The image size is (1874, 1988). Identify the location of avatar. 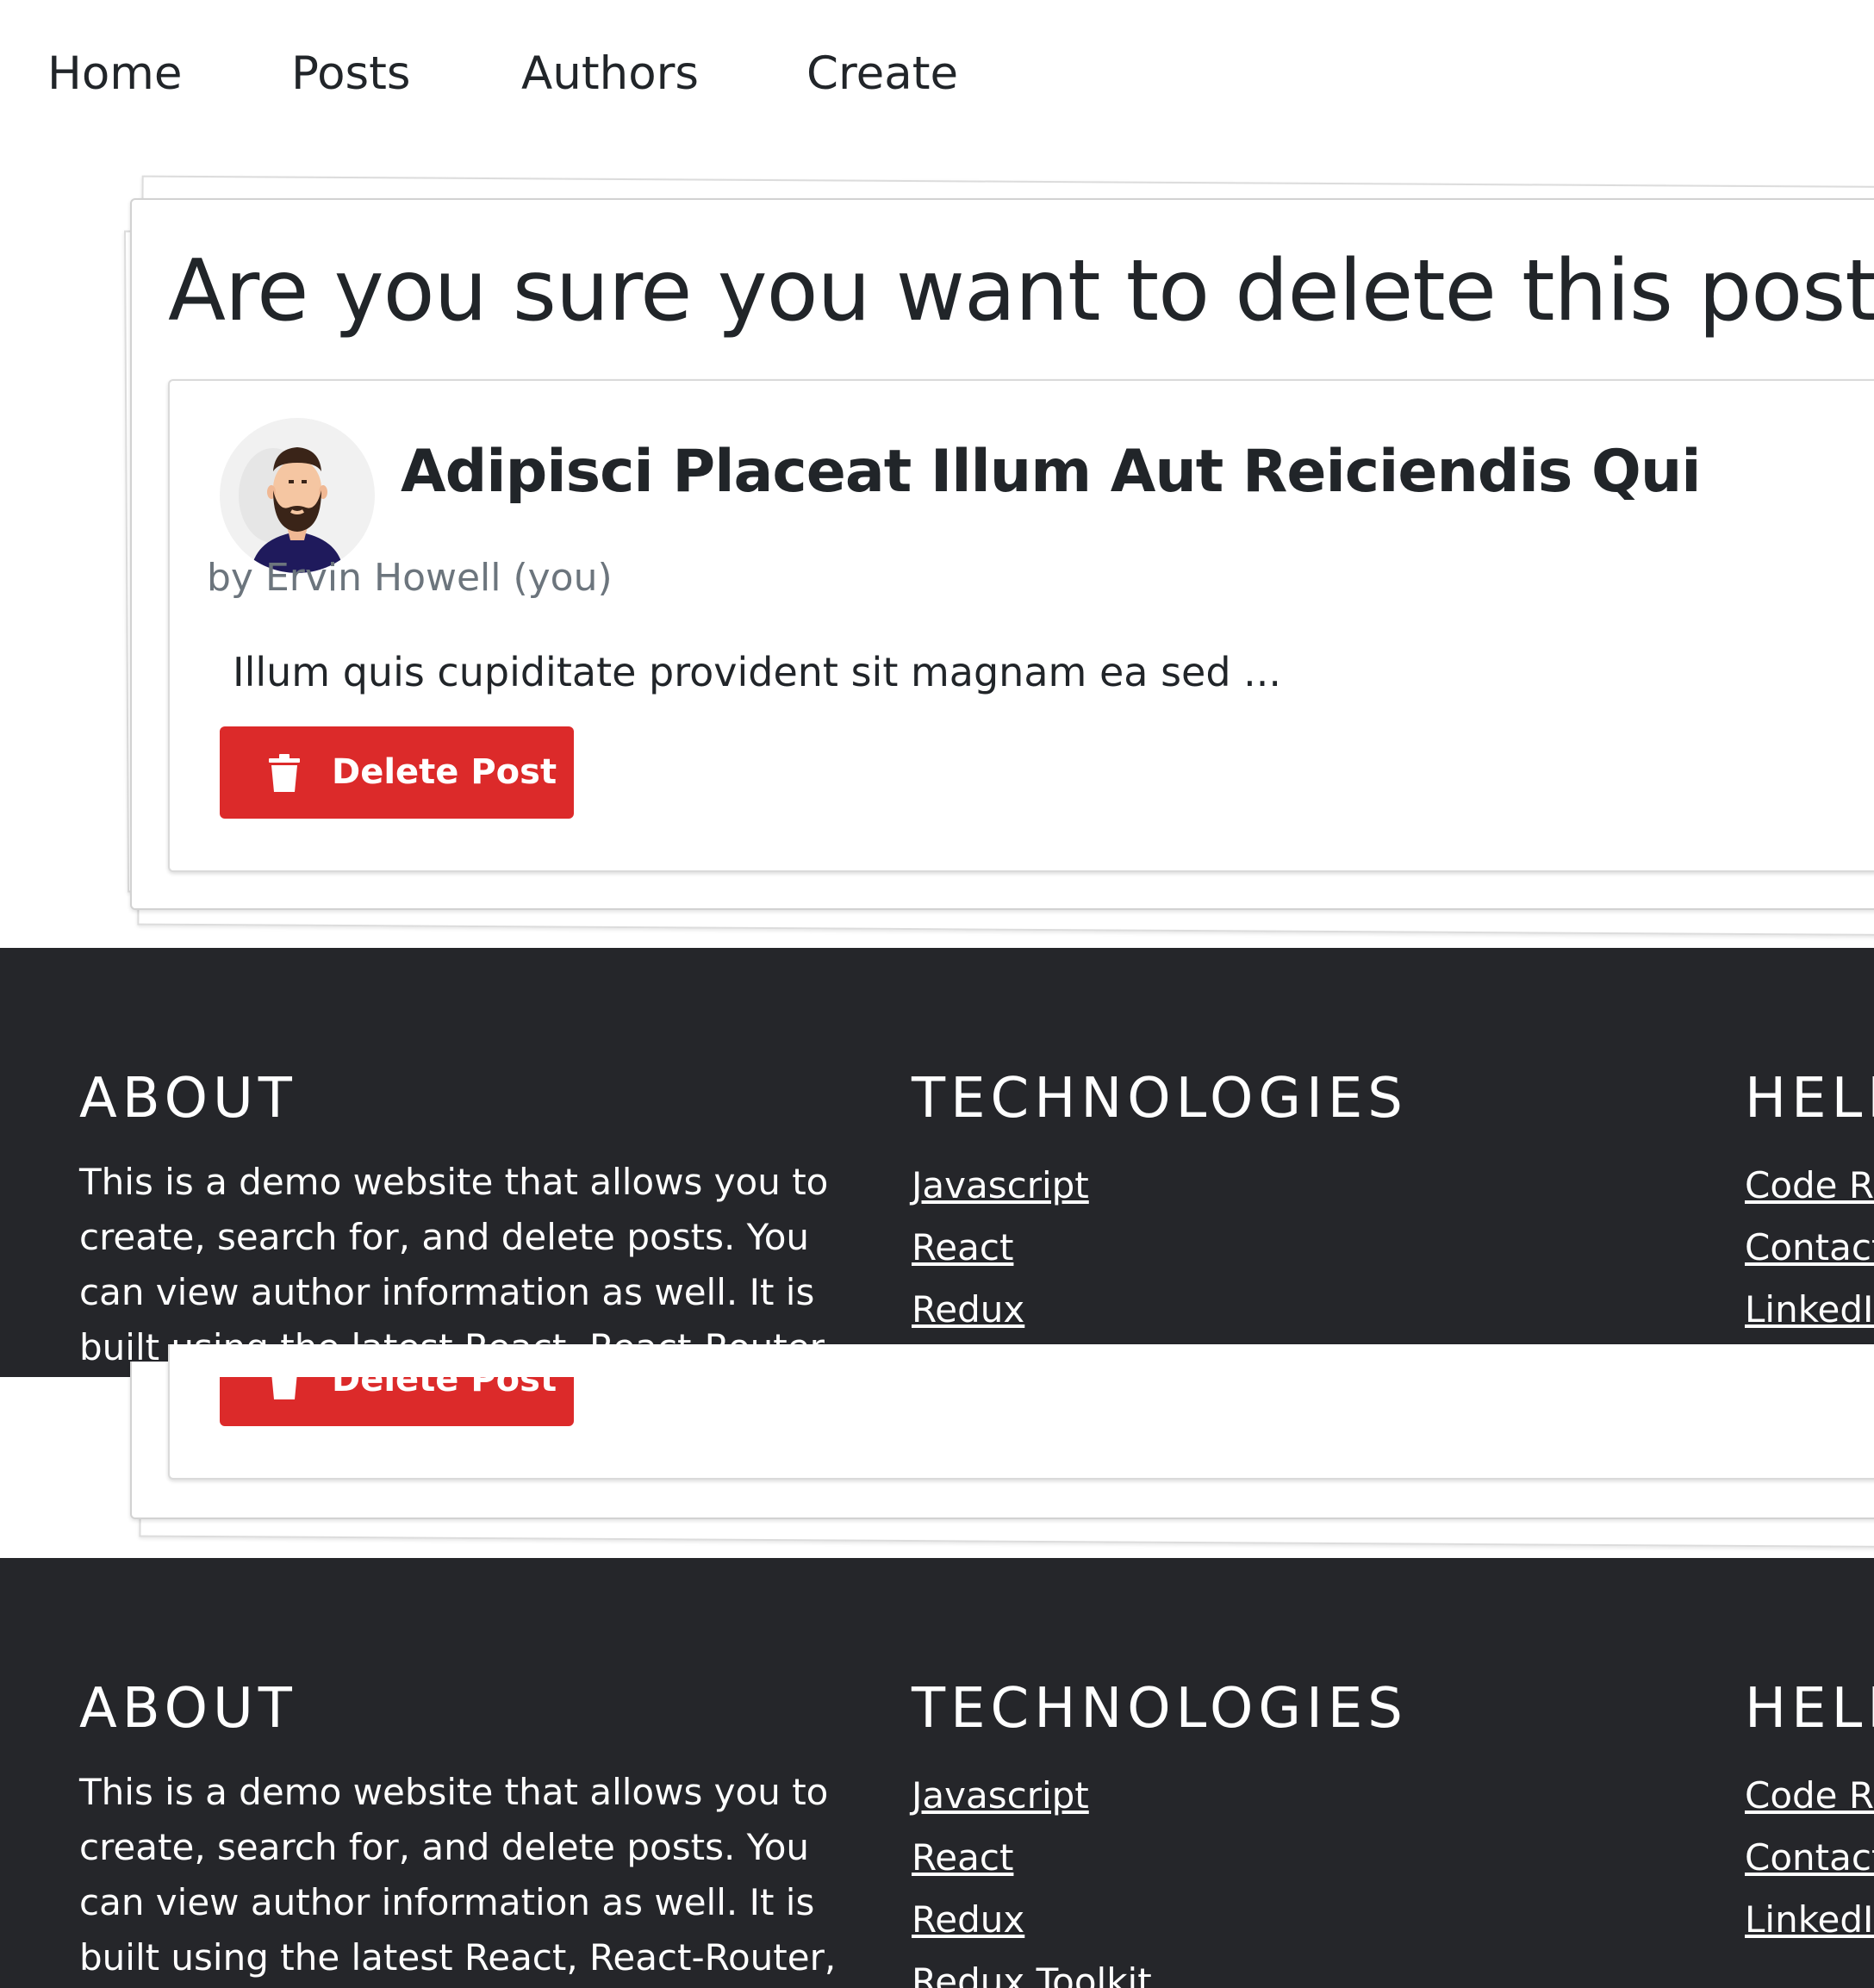
(297, 495).